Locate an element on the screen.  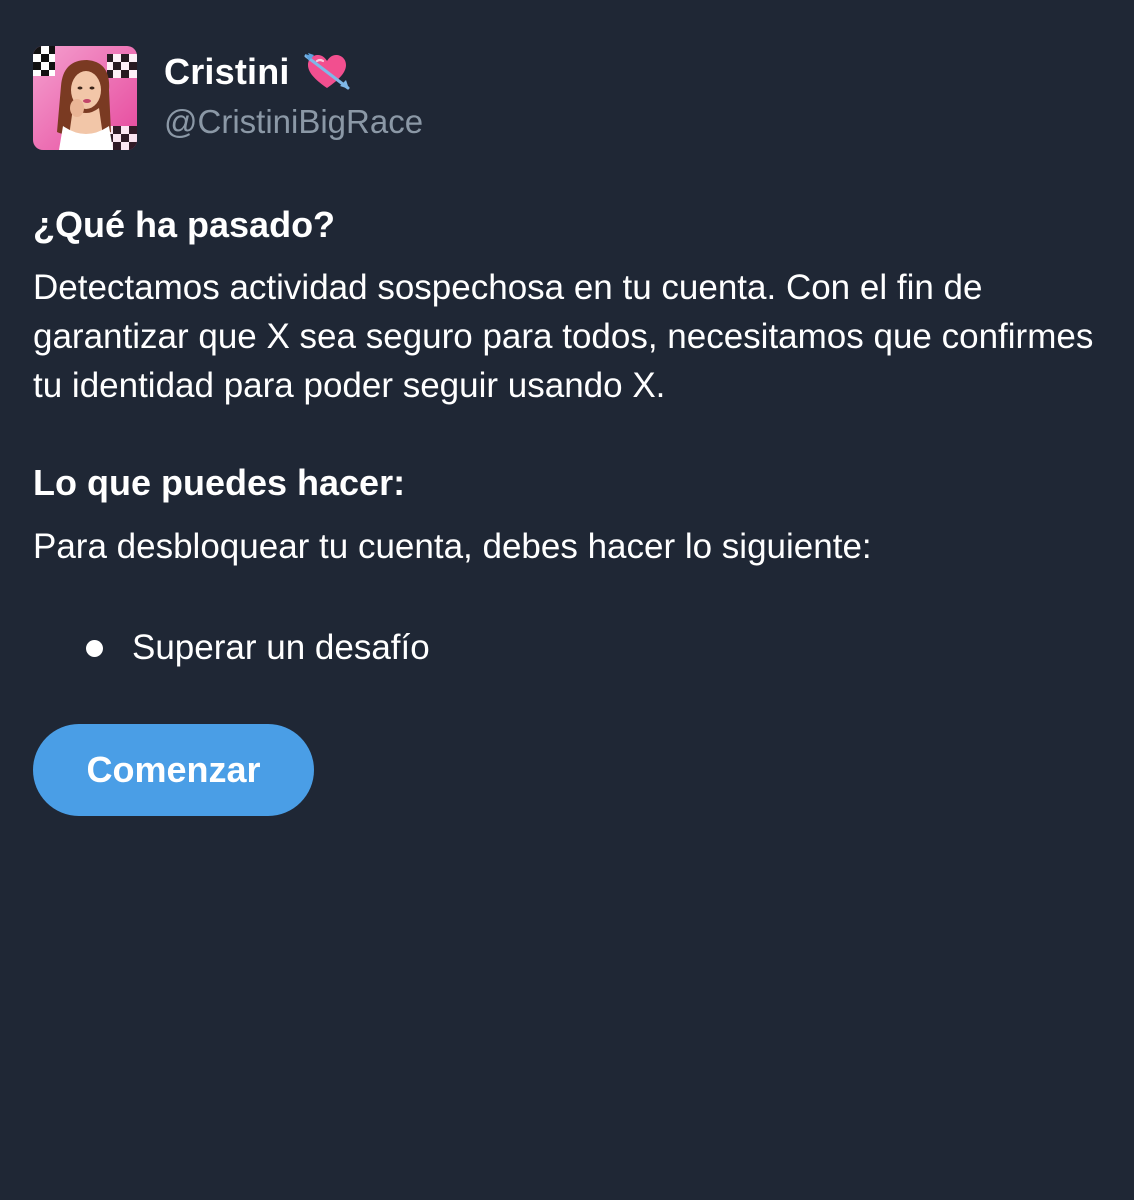
step-label: Superar un desafío is located at coordinates (281, 647).